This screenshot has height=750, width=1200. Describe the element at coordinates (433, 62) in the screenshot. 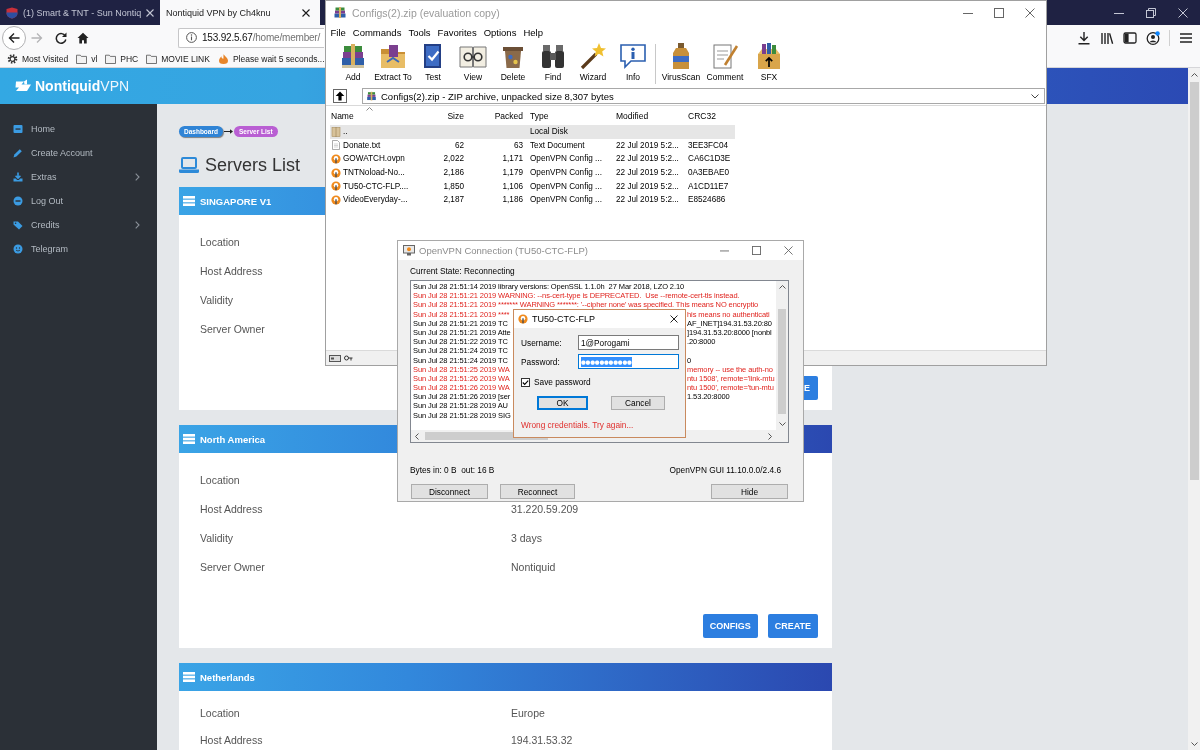

I see `toolbar-button: Test` at that location.